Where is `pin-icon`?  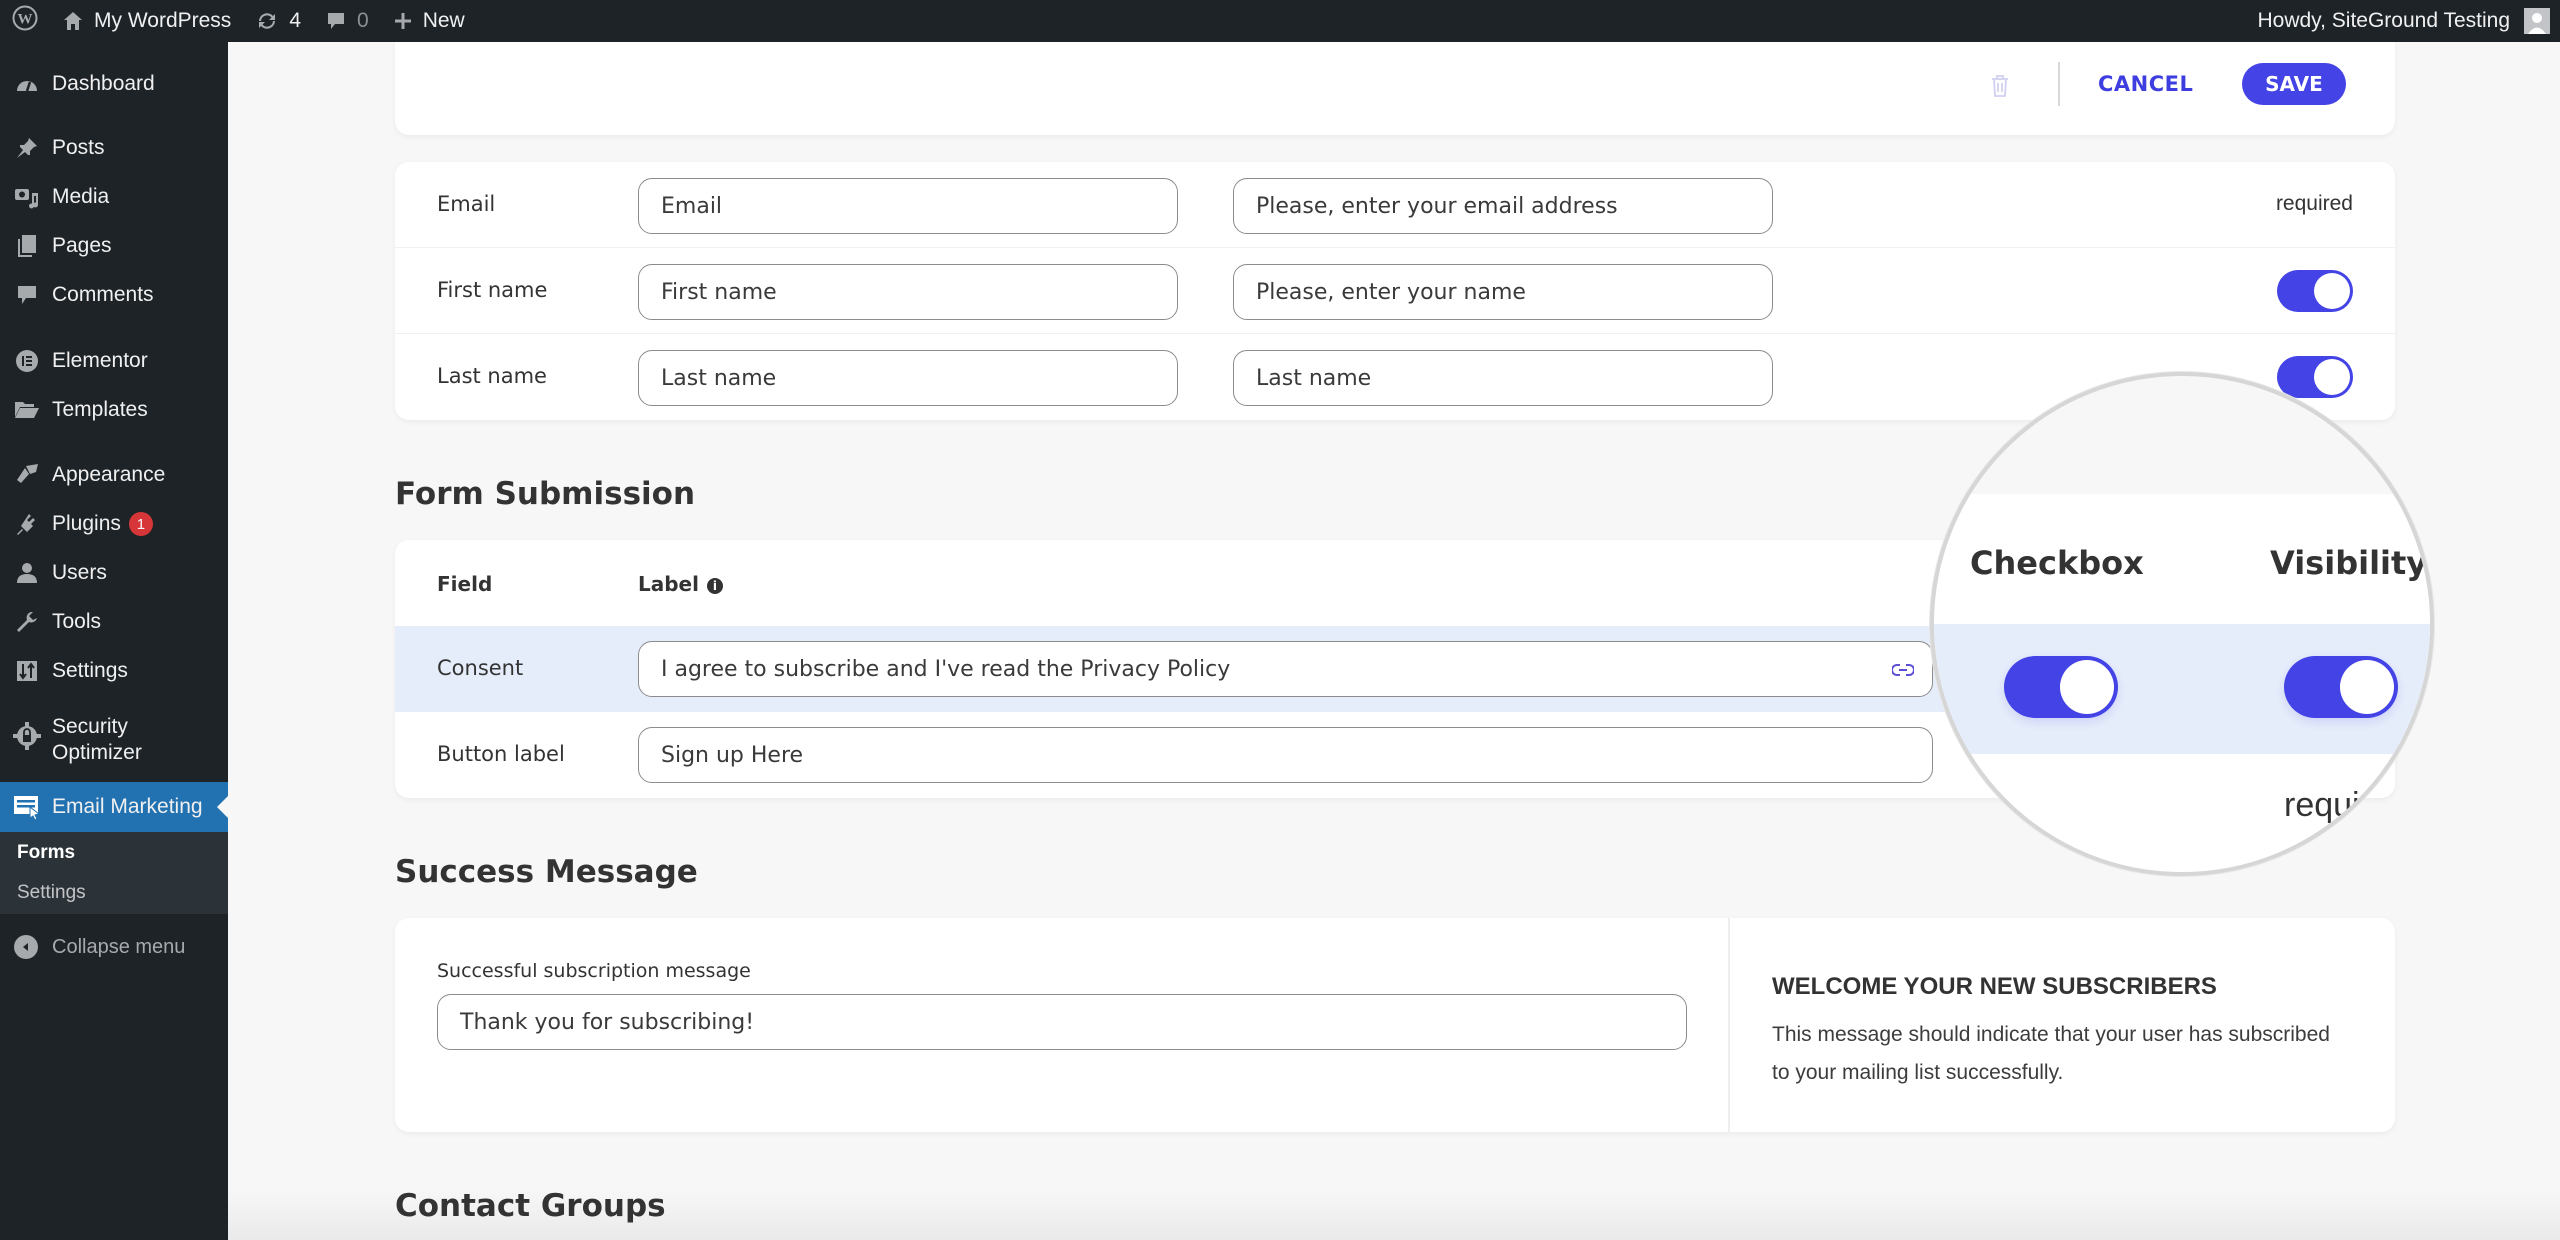
pin-icon is located at coordinates (27, 148).